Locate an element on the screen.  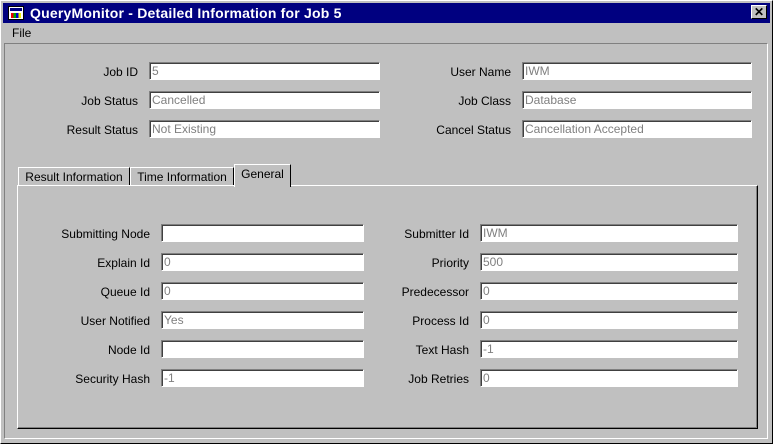
submitter-id-field: IWM is located at coordinates (609, 233).